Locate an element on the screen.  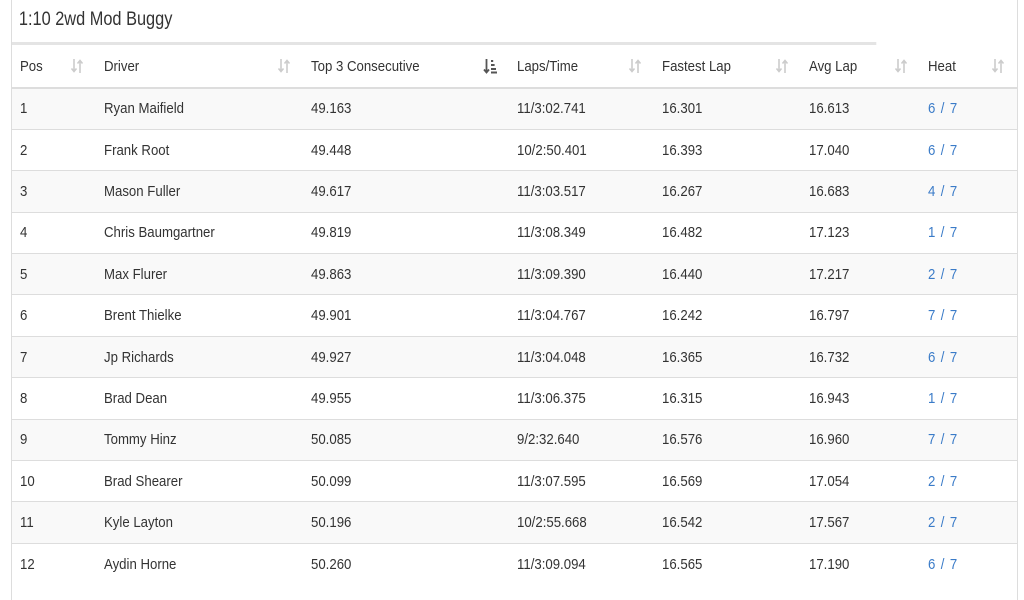
cell-pos: 3 is located at coordinates (54, 191).